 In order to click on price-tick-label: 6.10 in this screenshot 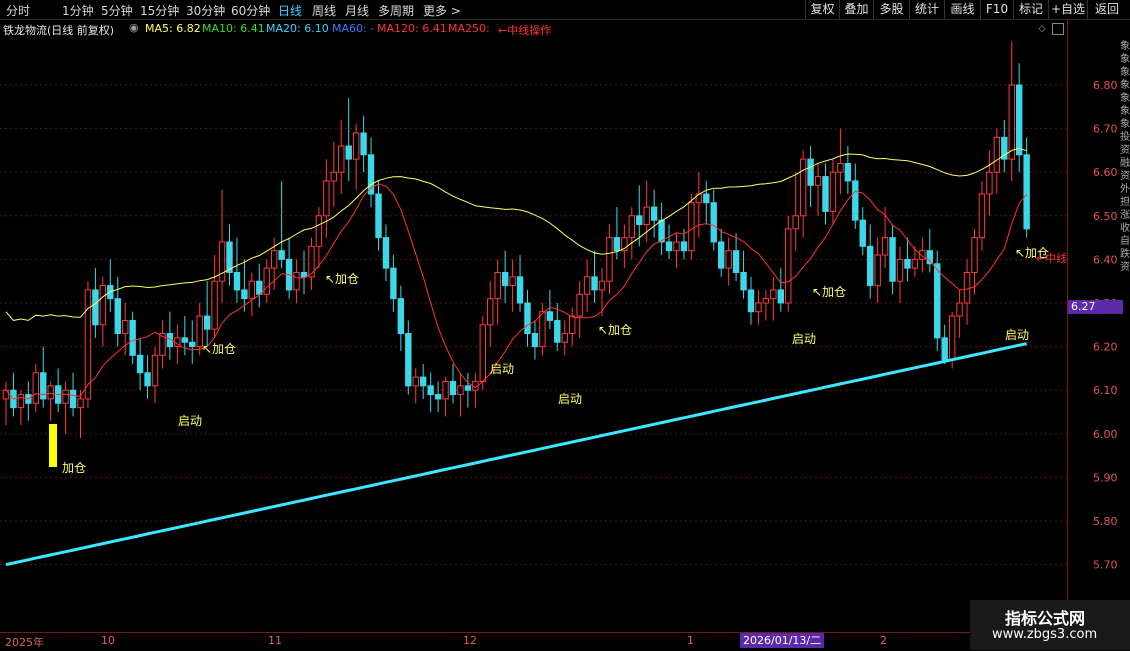, I will do `click(1105, 390)`.